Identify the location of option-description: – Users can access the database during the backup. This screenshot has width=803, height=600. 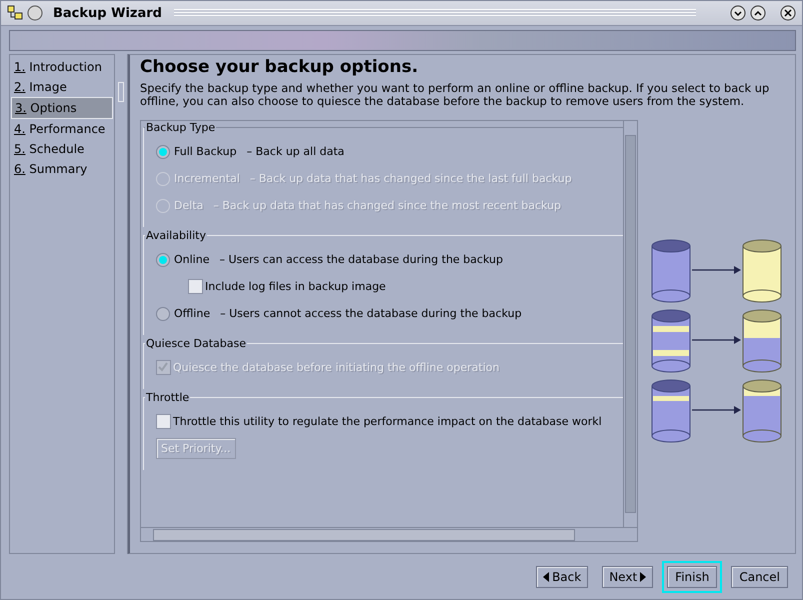
(361, 259).